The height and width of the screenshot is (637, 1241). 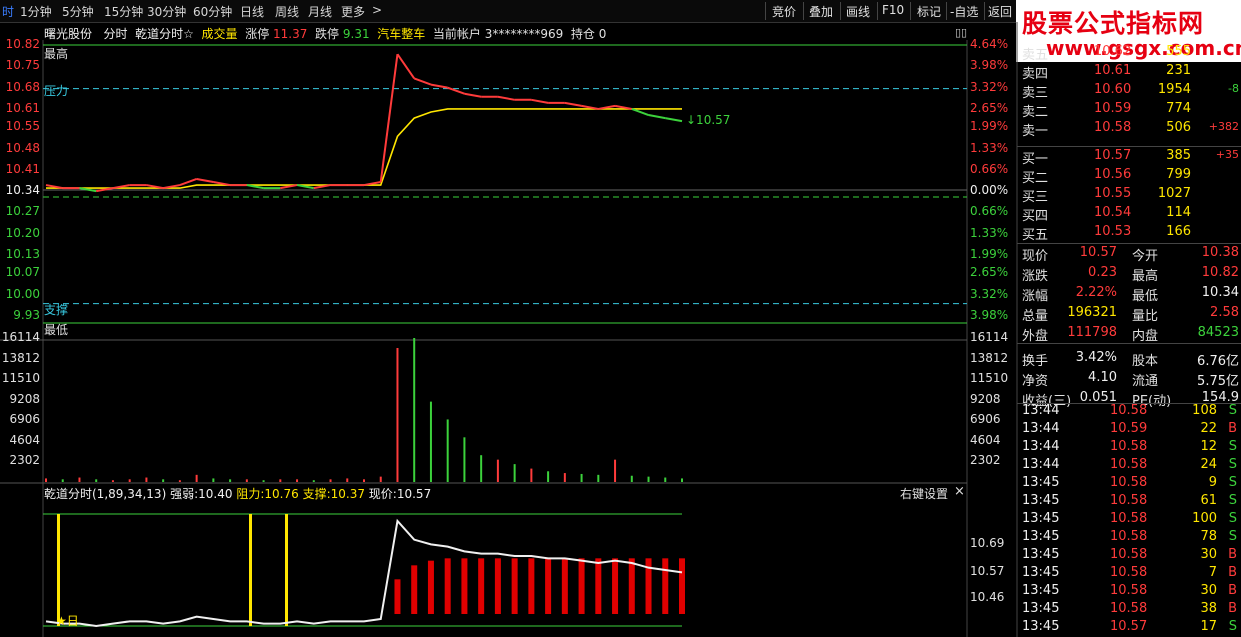 What do you see at coordinates (1129, 428) in the screenshot?
I see `tick-price: 10.59` at bounding box center [1129, 428].